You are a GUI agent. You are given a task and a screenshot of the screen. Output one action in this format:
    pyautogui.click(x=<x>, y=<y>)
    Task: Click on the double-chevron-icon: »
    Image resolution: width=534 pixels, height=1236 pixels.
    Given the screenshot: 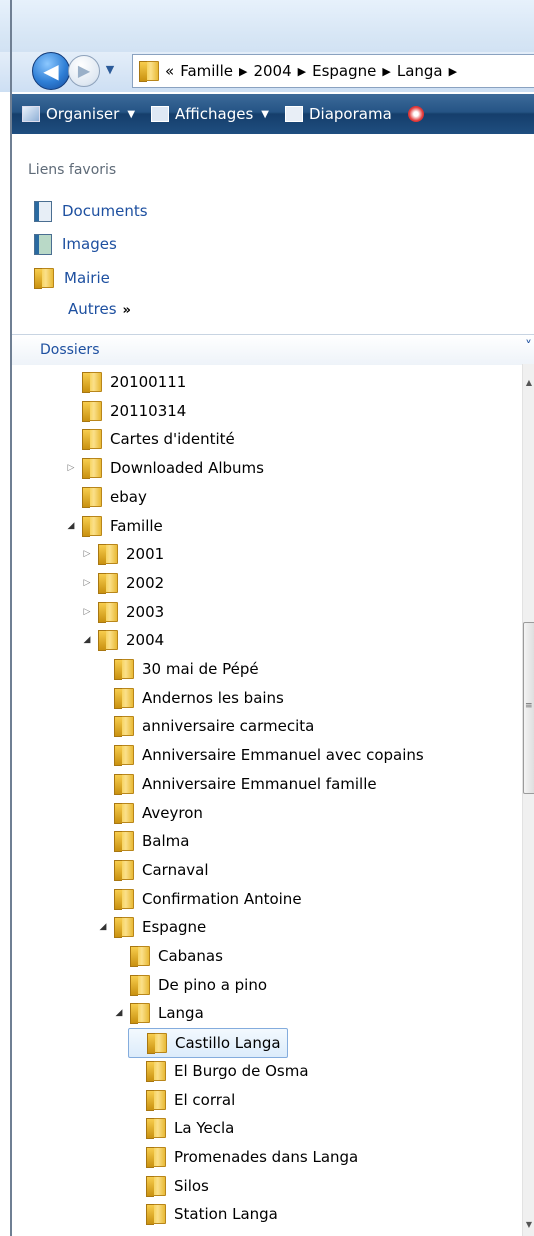 What is the action you would take?
    pyautogui.click(x=126, y=310)
    